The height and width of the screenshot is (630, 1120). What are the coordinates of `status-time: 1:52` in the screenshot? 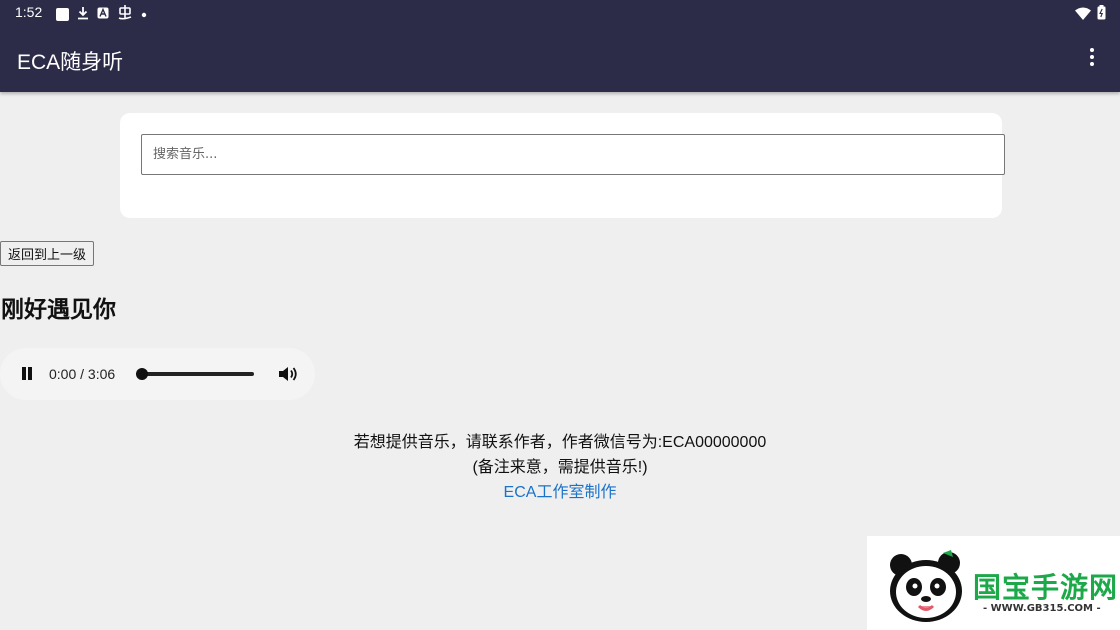 It's located at (29, 12).